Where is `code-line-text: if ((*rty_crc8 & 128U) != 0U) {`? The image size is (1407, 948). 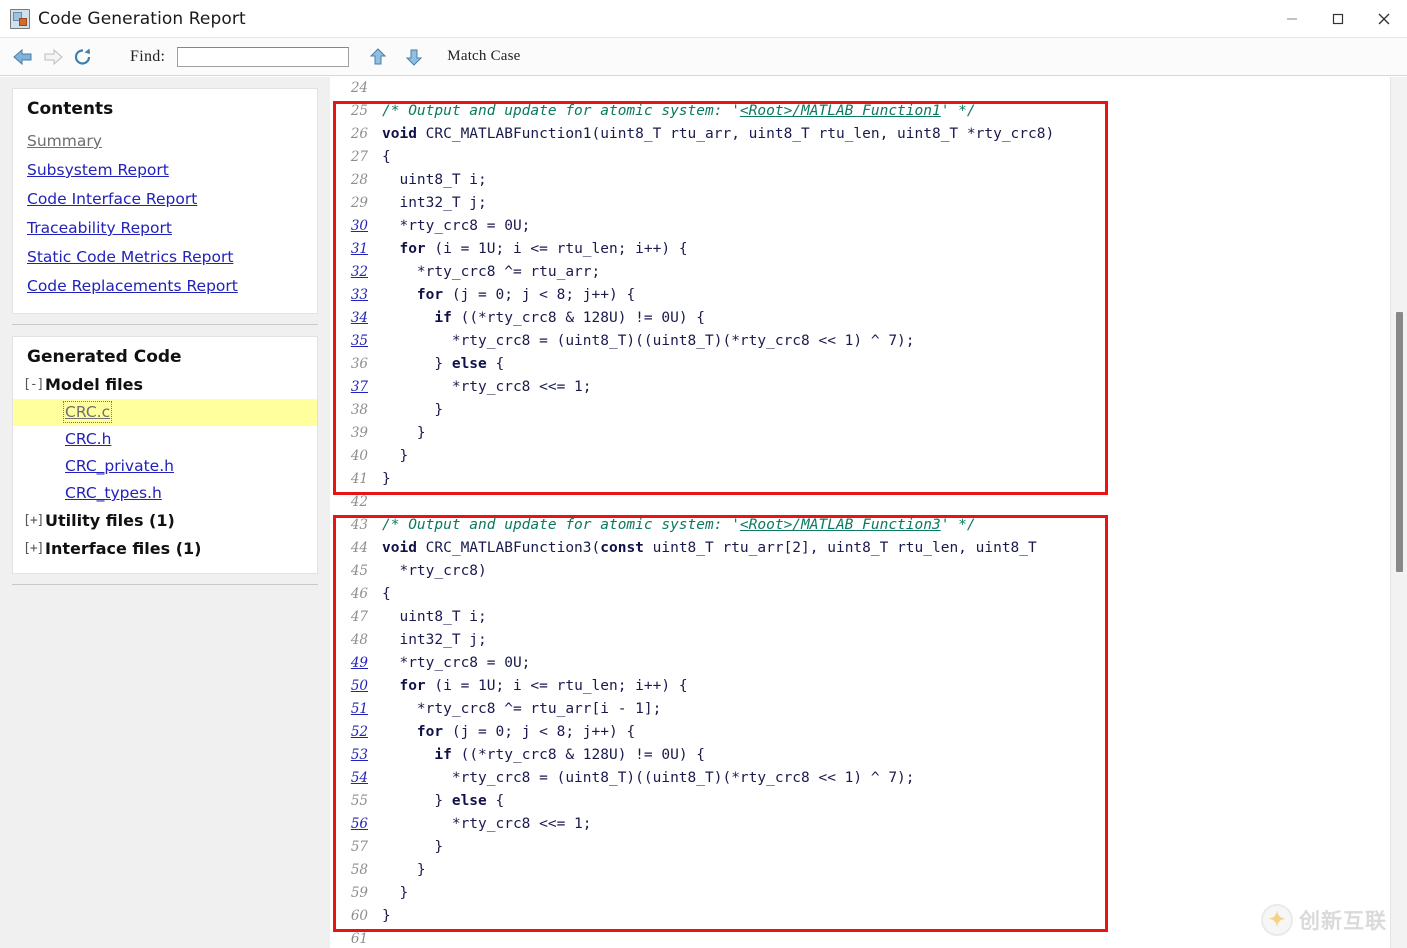
code-line-text: if ((*rty_crc8 & 128U) != 0U) { is located at coordinates (543, 755).